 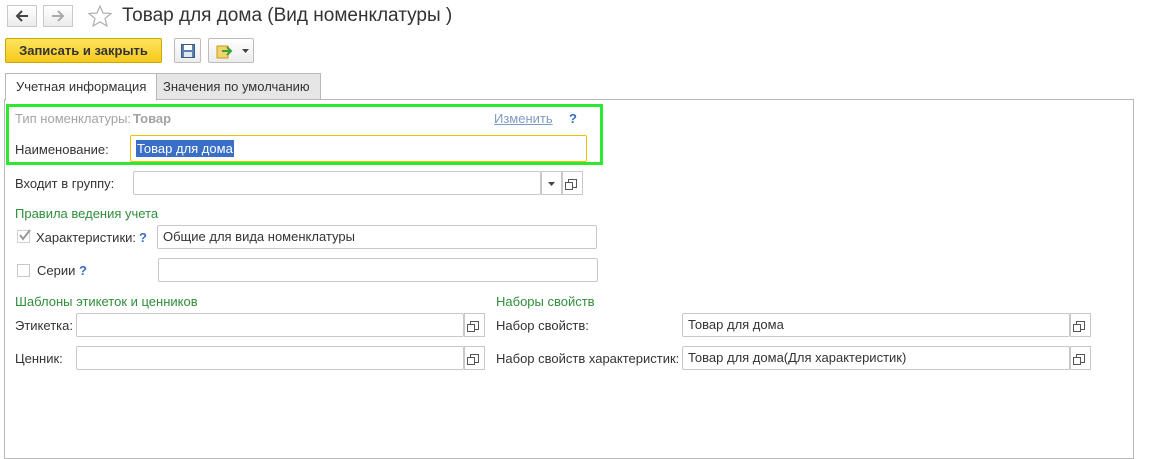 I want to click on price-tag-input, so click(x=270, y=358).